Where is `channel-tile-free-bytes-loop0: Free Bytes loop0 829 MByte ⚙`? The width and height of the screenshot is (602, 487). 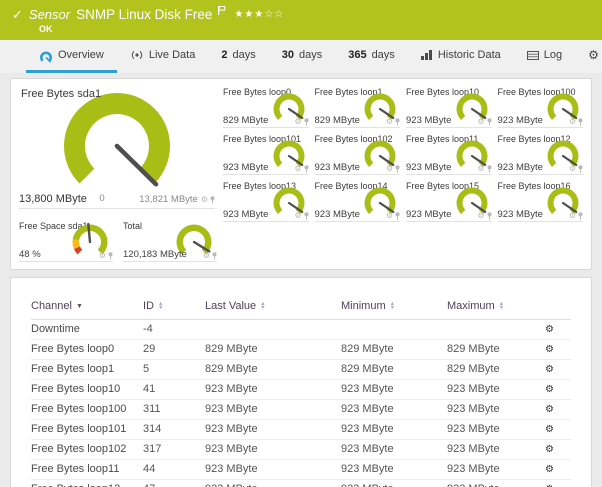
channel-tile-free-bytes-loop0: Free Bytes loop0 829 MByte ⚙ is located at coordinates (266, 107).